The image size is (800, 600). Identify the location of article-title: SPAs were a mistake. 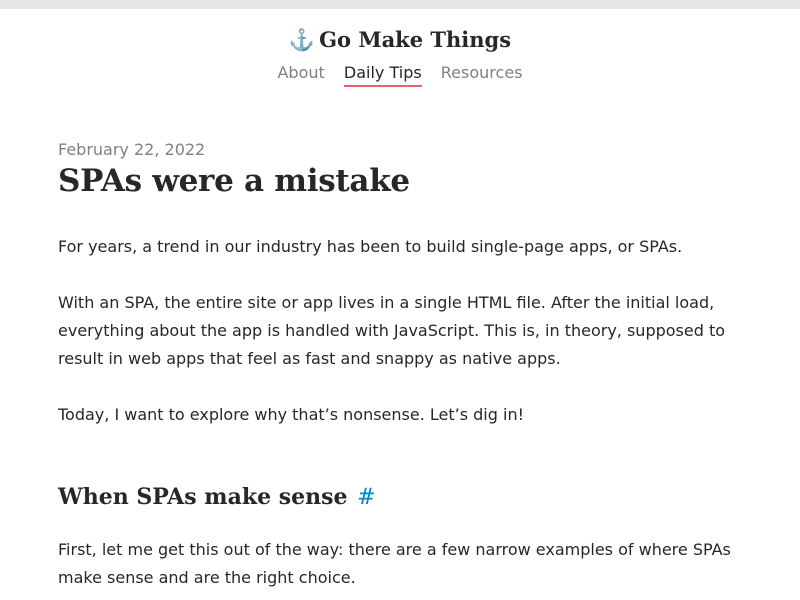
(234, 181).